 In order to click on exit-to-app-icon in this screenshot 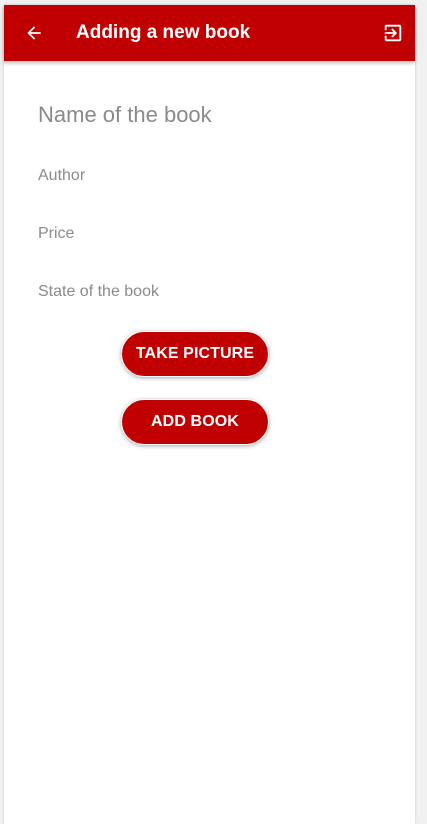, I will do `click(393, 33)`.